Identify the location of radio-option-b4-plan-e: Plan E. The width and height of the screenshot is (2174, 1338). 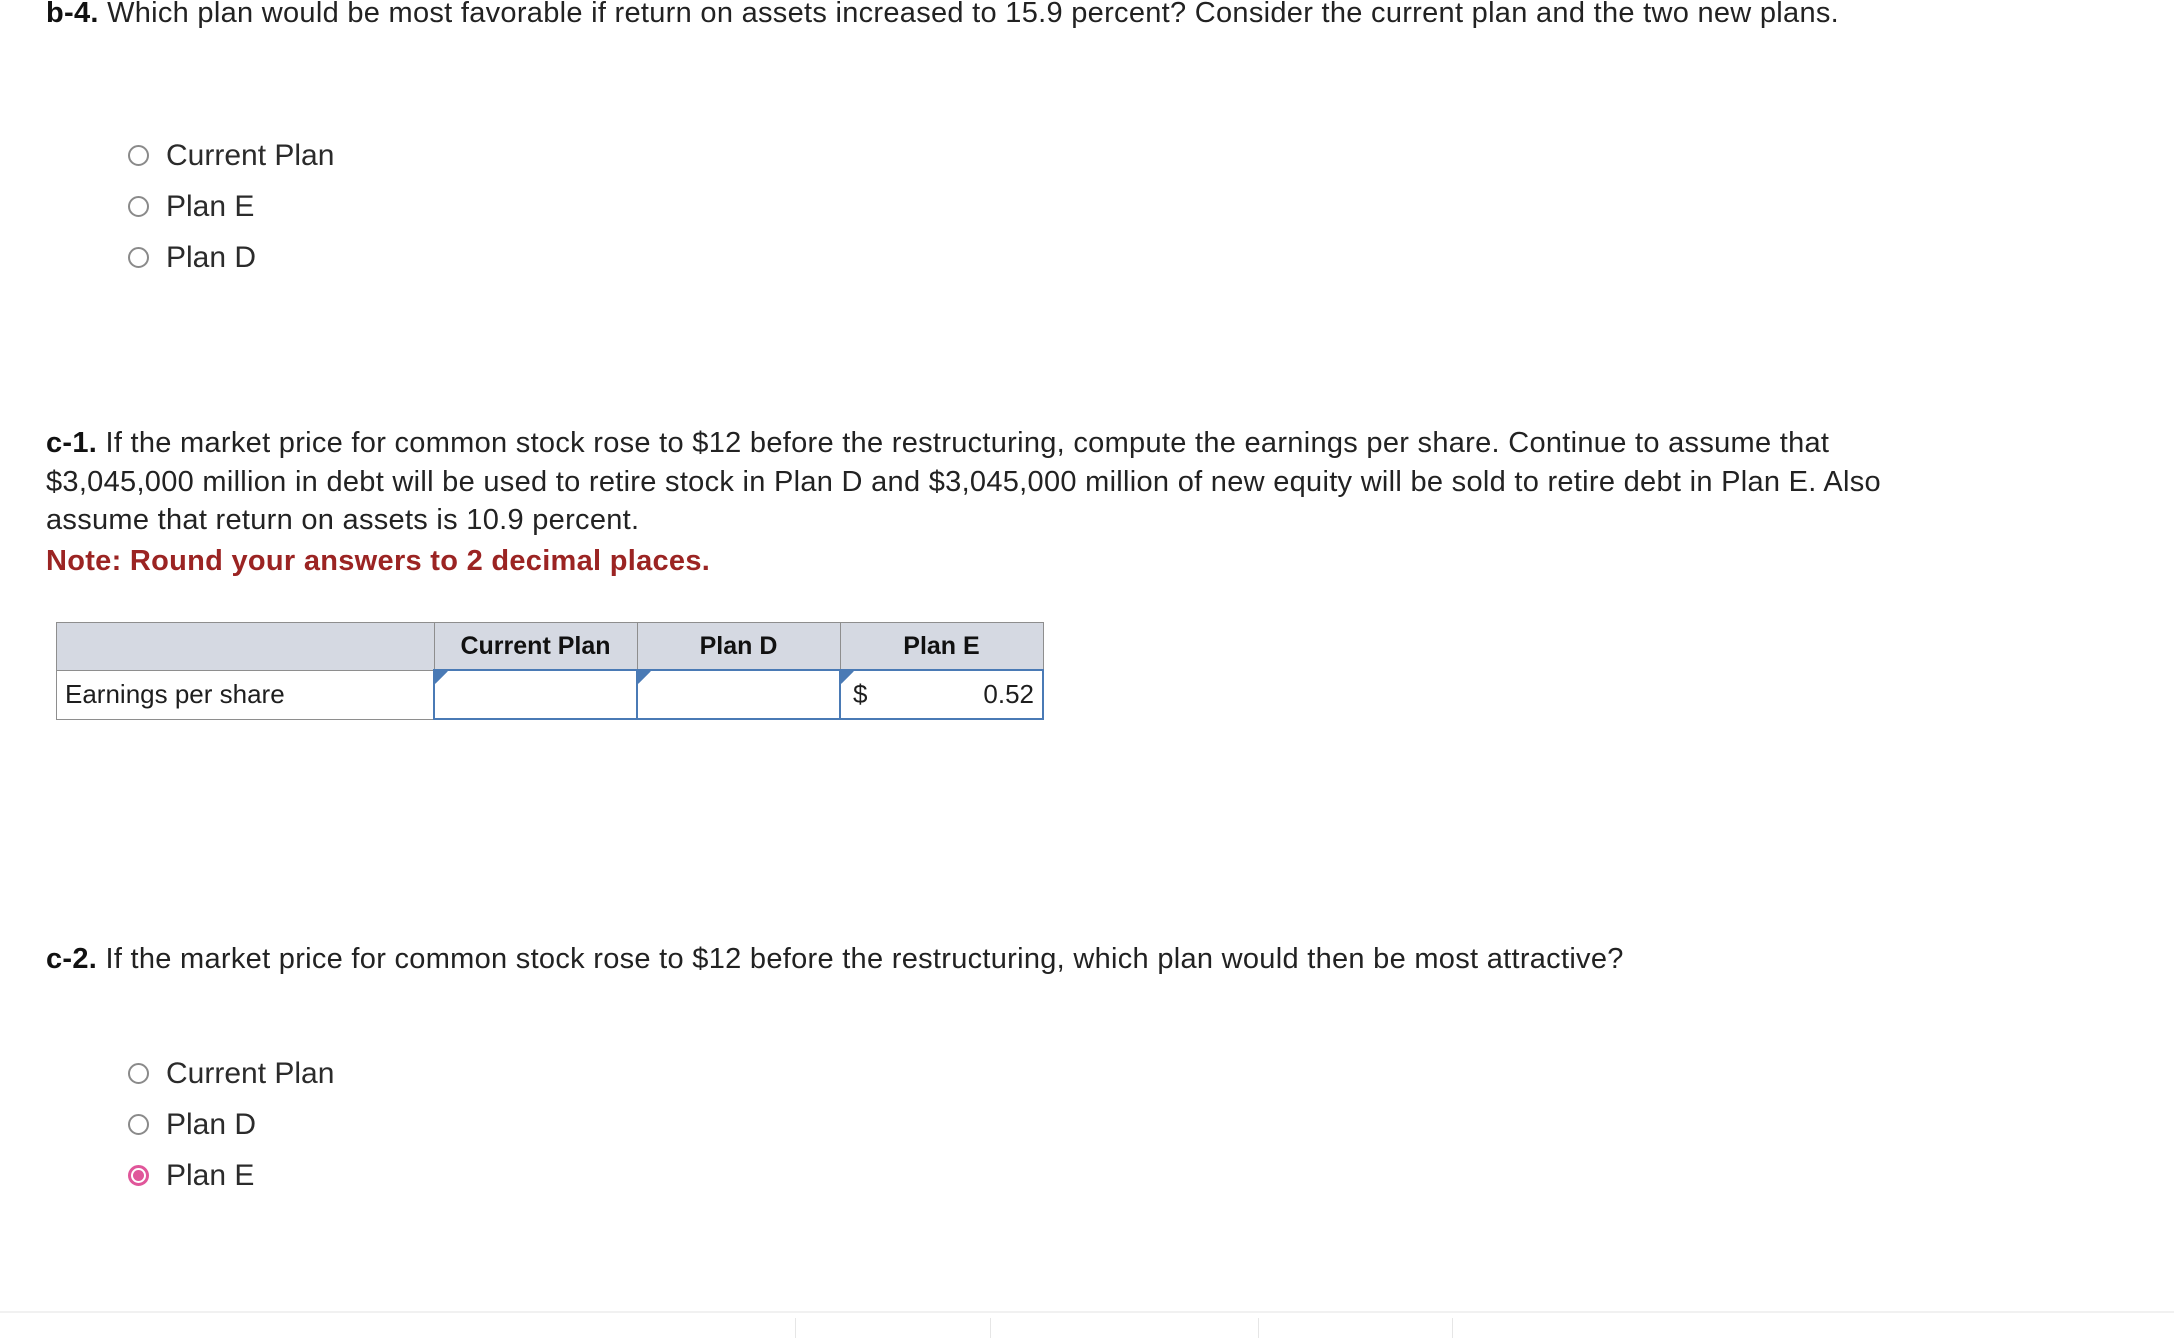
(231, 206).